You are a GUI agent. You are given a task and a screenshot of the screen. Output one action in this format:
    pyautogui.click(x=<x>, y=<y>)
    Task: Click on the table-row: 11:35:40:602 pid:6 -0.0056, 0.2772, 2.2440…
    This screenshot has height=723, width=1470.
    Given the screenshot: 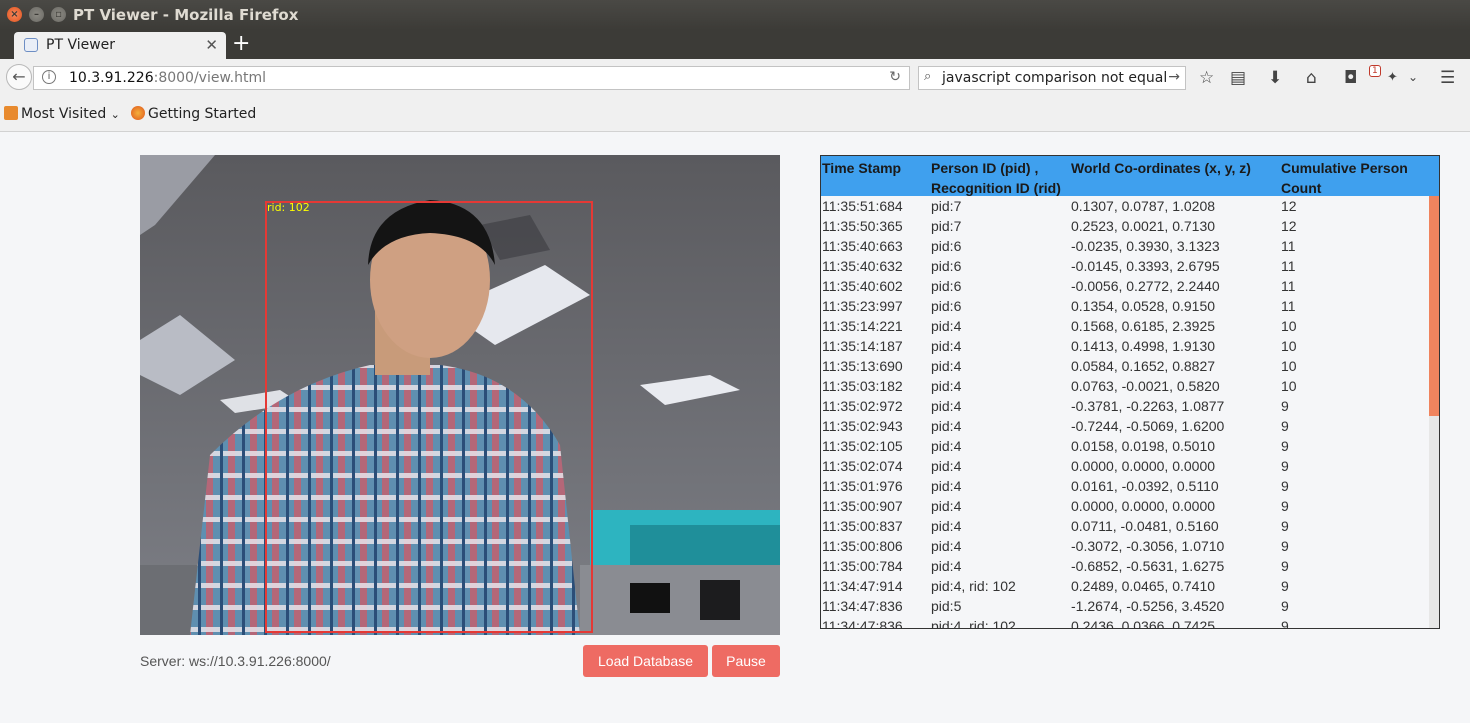 What is the action you would take?
    pyautogui.click(x=1125, y=286)
    